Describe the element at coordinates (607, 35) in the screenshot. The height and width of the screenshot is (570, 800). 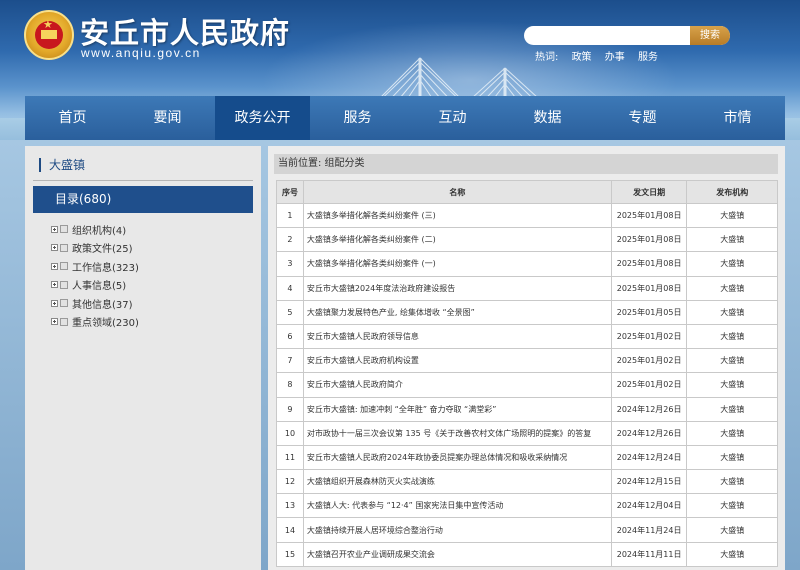
I see `search-input` at that location.